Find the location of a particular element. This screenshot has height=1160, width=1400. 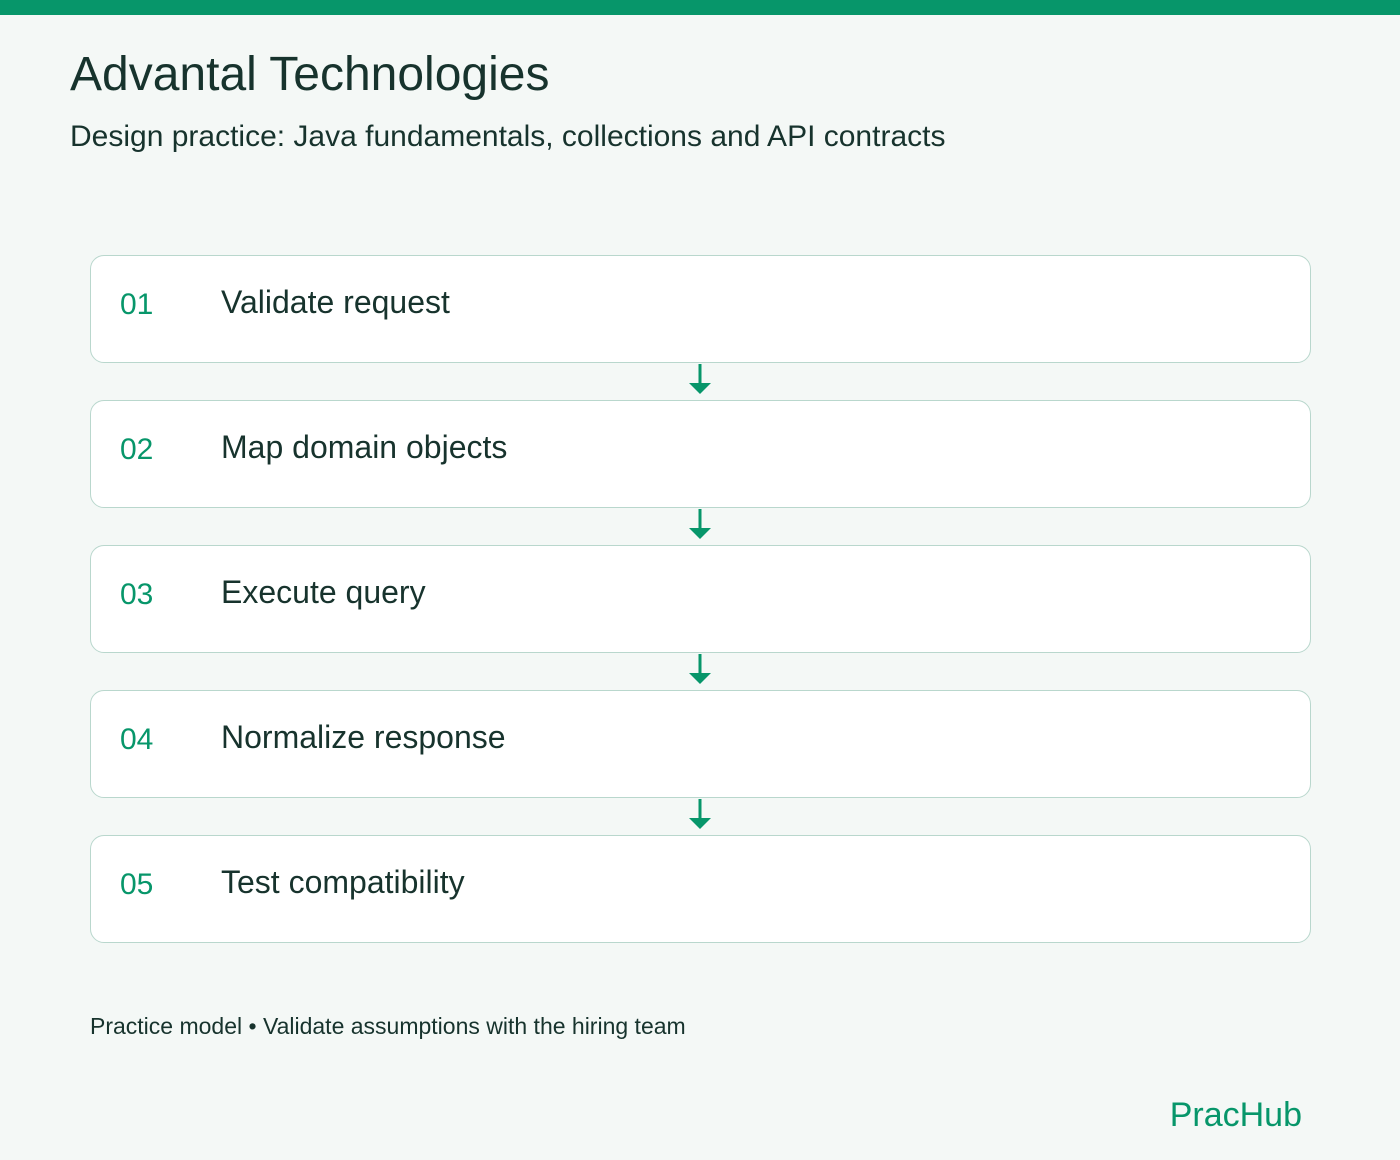

step-card-3: 03 Execute query is located at coordinates (700, 599).